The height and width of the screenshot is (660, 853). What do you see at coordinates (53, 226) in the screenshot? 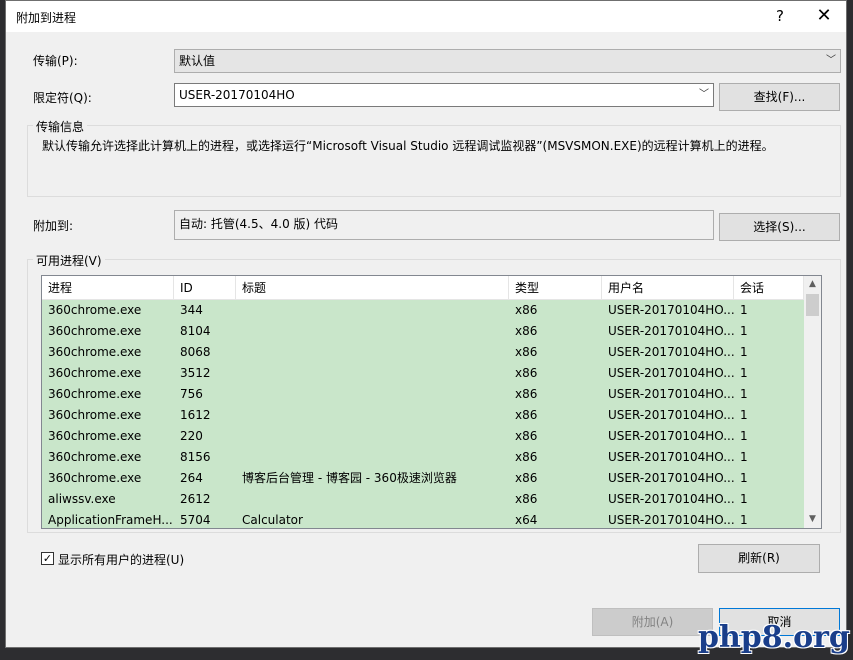
I see `attach-to-label: 附加到:` at bounding box center [53, 226].